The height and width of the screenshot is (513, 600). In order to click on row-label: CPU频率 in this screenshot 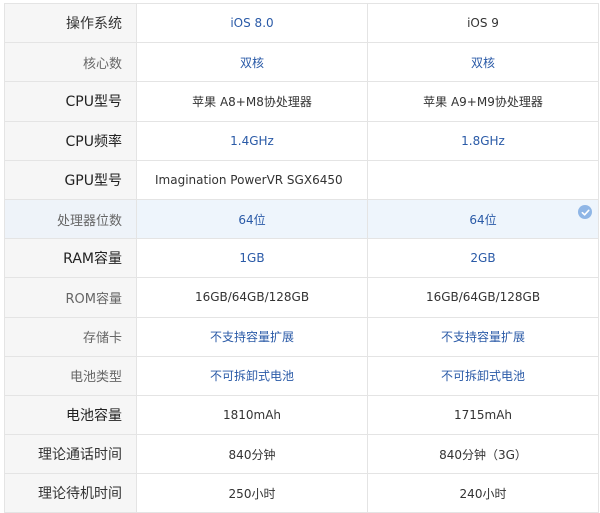, I will do `click(70, 140)`.